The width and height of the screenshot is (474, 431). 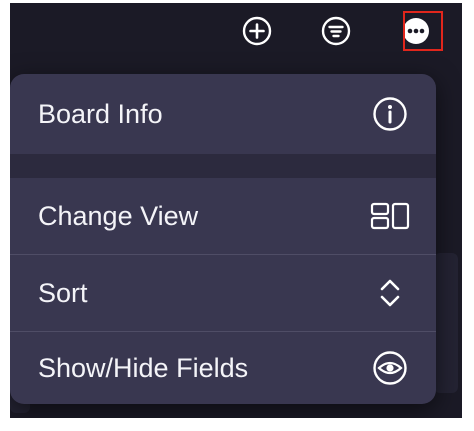 I want to click on filter-list-icon, so click(x=336, y=31).